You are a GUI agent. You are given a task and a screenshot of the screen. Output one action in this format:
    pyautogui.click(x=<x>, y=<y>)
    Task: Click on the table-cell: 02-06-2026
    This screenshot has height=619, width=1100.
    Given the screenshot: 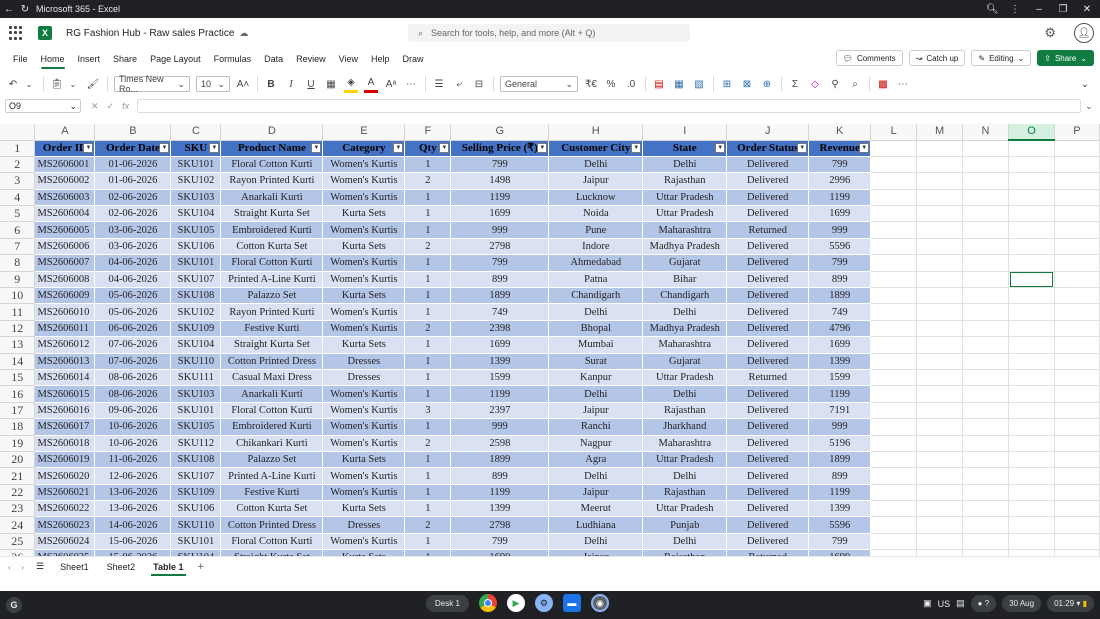 What is the action you would take?
    pyautogui.click(x=133, y=198)
    